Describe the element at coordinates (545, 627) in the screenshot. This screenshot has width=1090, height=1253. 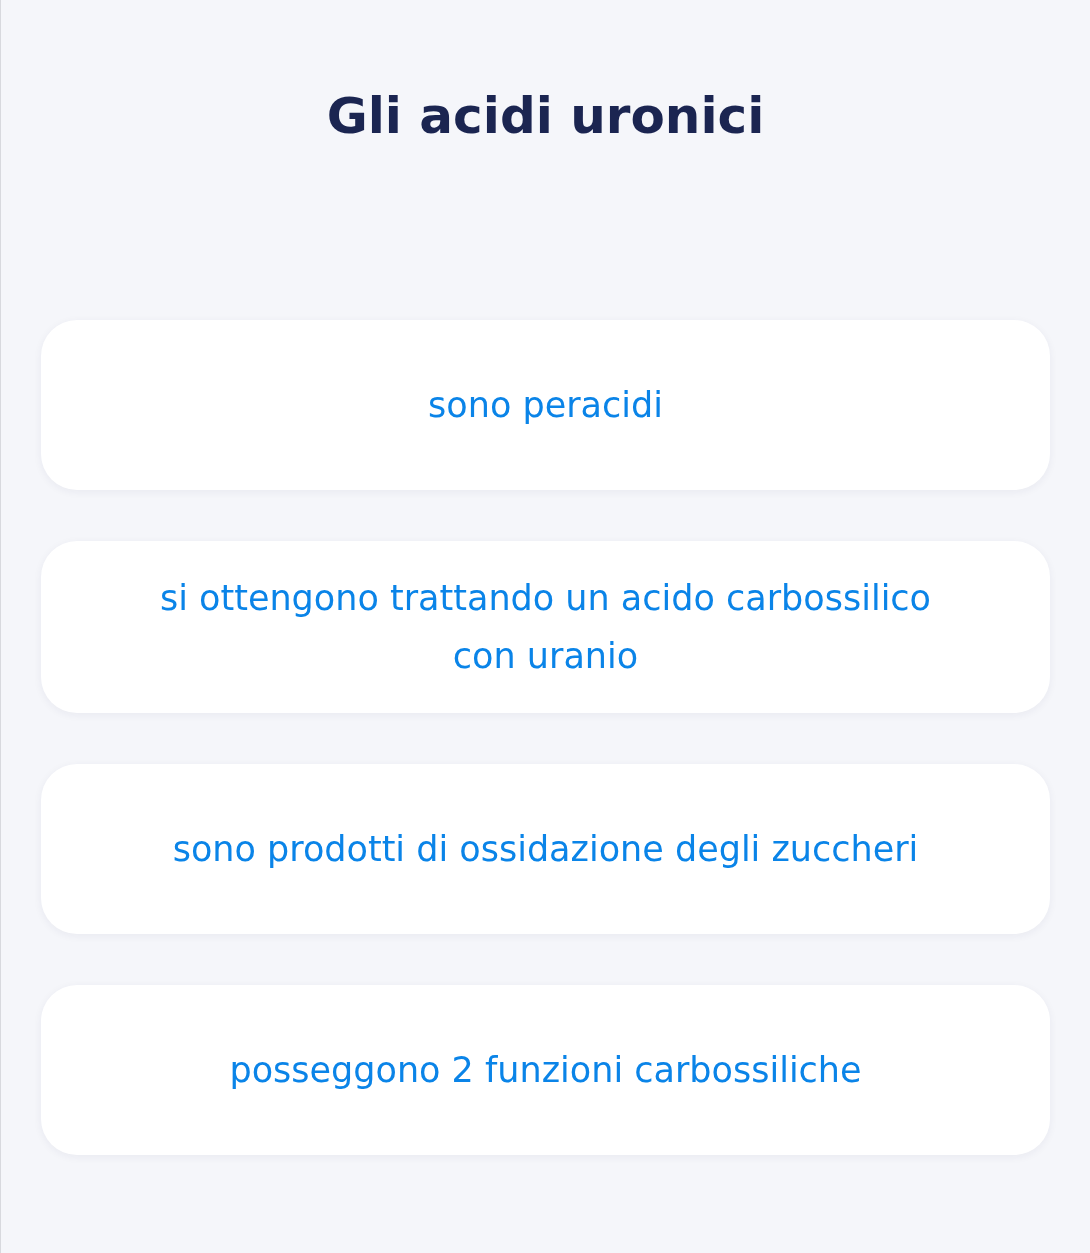
I see `answer-option: si ottengono trattando un acido carbossilico con uranio` at that location.